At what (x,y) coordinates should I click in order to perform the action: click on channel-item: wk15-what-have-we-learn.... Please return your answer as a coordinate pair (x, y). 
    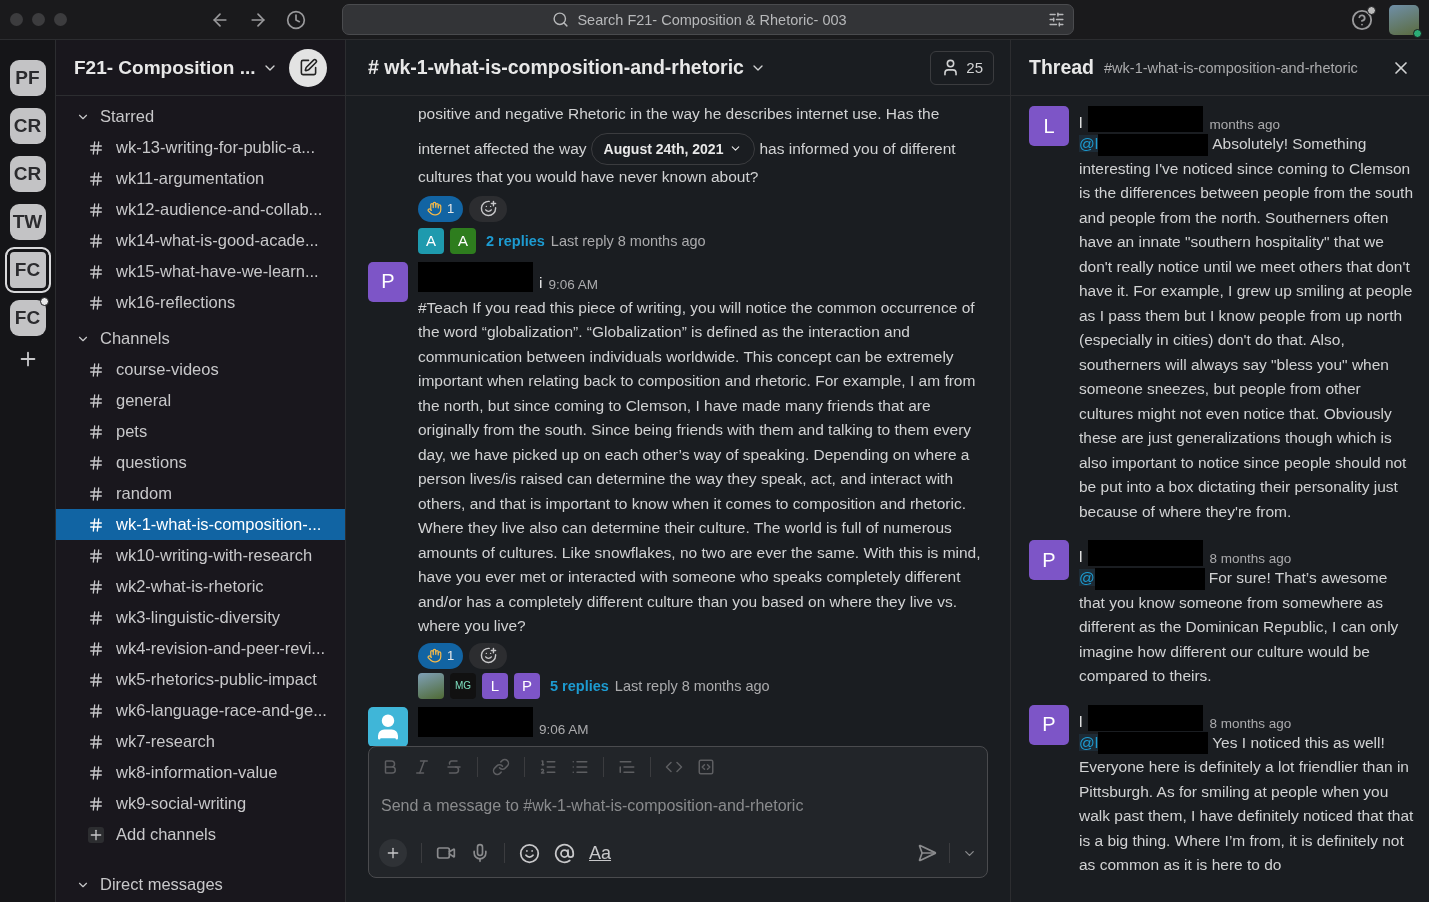
    Looking at the image, I should click on (200, 271).